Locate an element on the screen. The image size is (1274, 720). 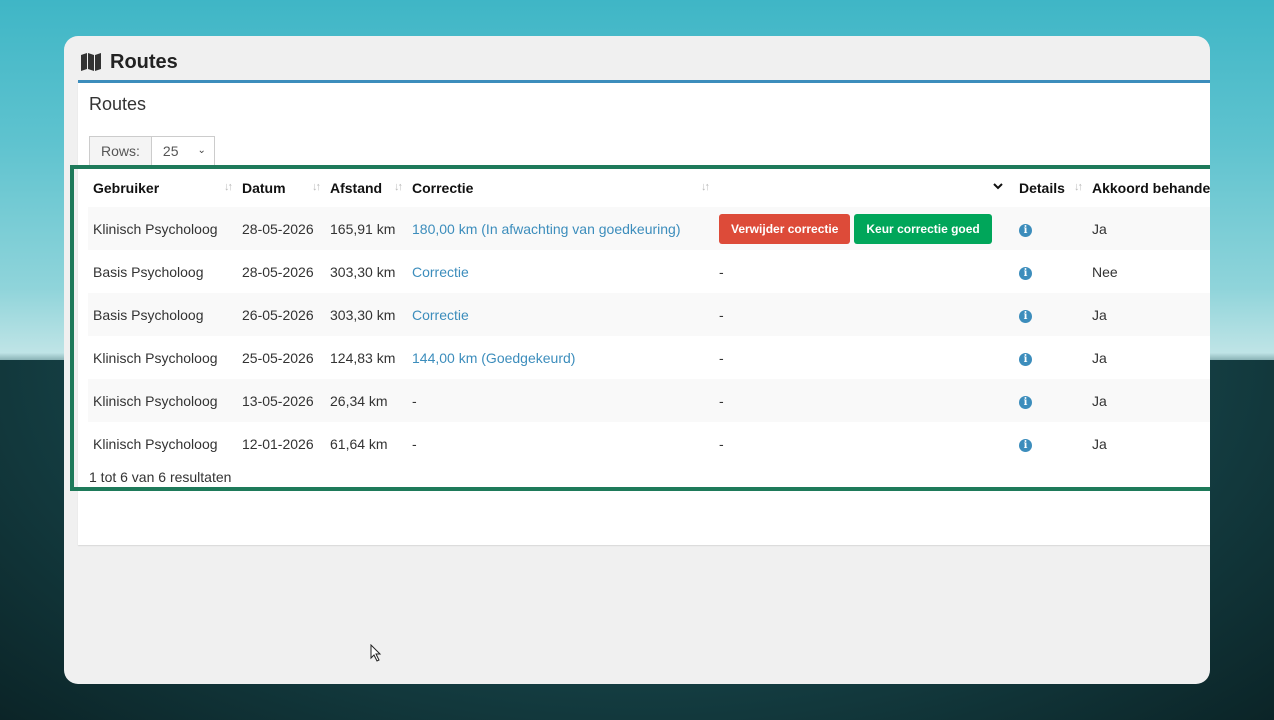
cell-distance: 26,34 km is located at coordinates (366, 400).